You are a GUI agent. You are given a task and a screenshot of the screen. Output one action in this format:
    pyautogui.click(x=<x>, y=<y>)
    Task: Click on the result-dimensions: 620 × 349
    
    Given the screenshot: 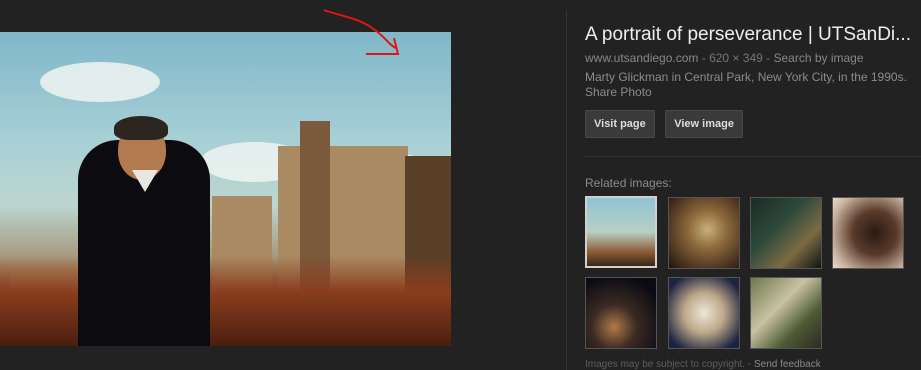 What is the action you would take?
    pyautogui.click(x=736, y=58)
    